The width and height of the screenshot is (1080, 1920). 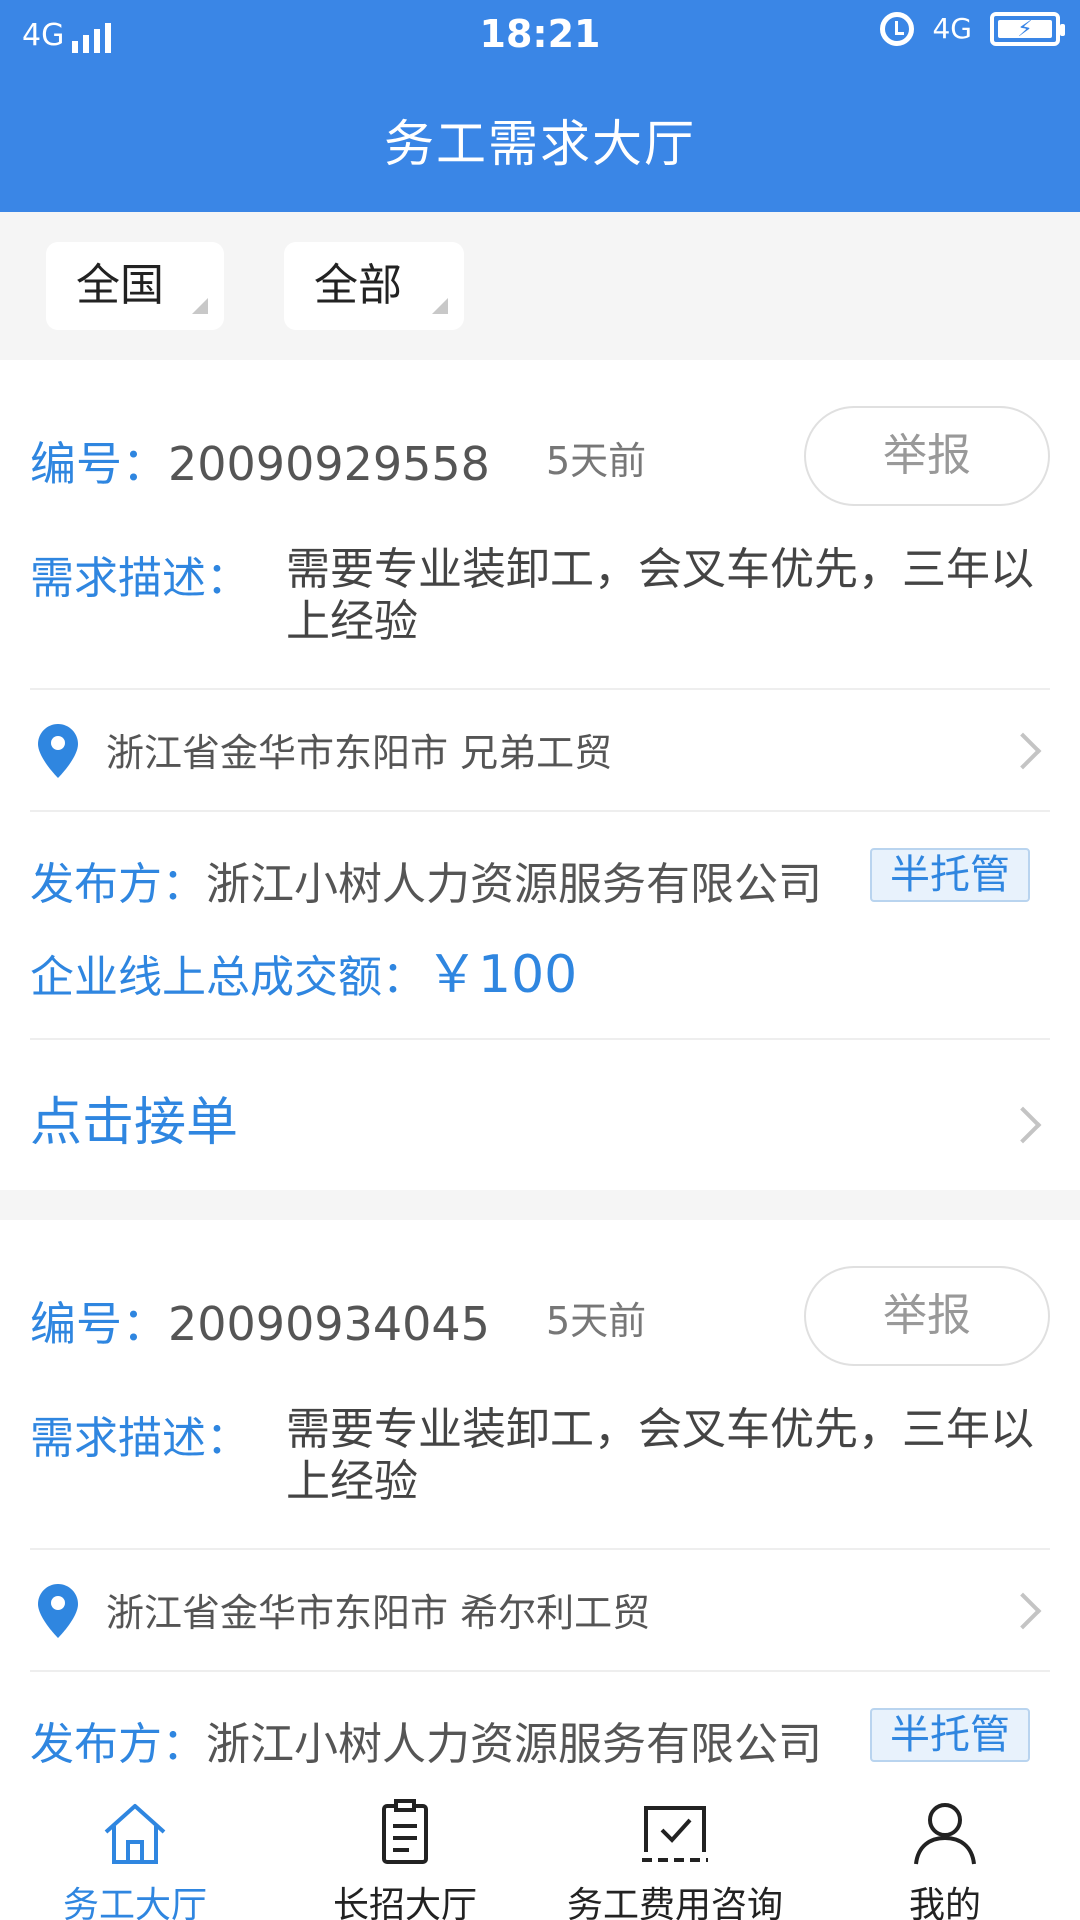 I want to click on document-icon, so click(x=405, y=1831).